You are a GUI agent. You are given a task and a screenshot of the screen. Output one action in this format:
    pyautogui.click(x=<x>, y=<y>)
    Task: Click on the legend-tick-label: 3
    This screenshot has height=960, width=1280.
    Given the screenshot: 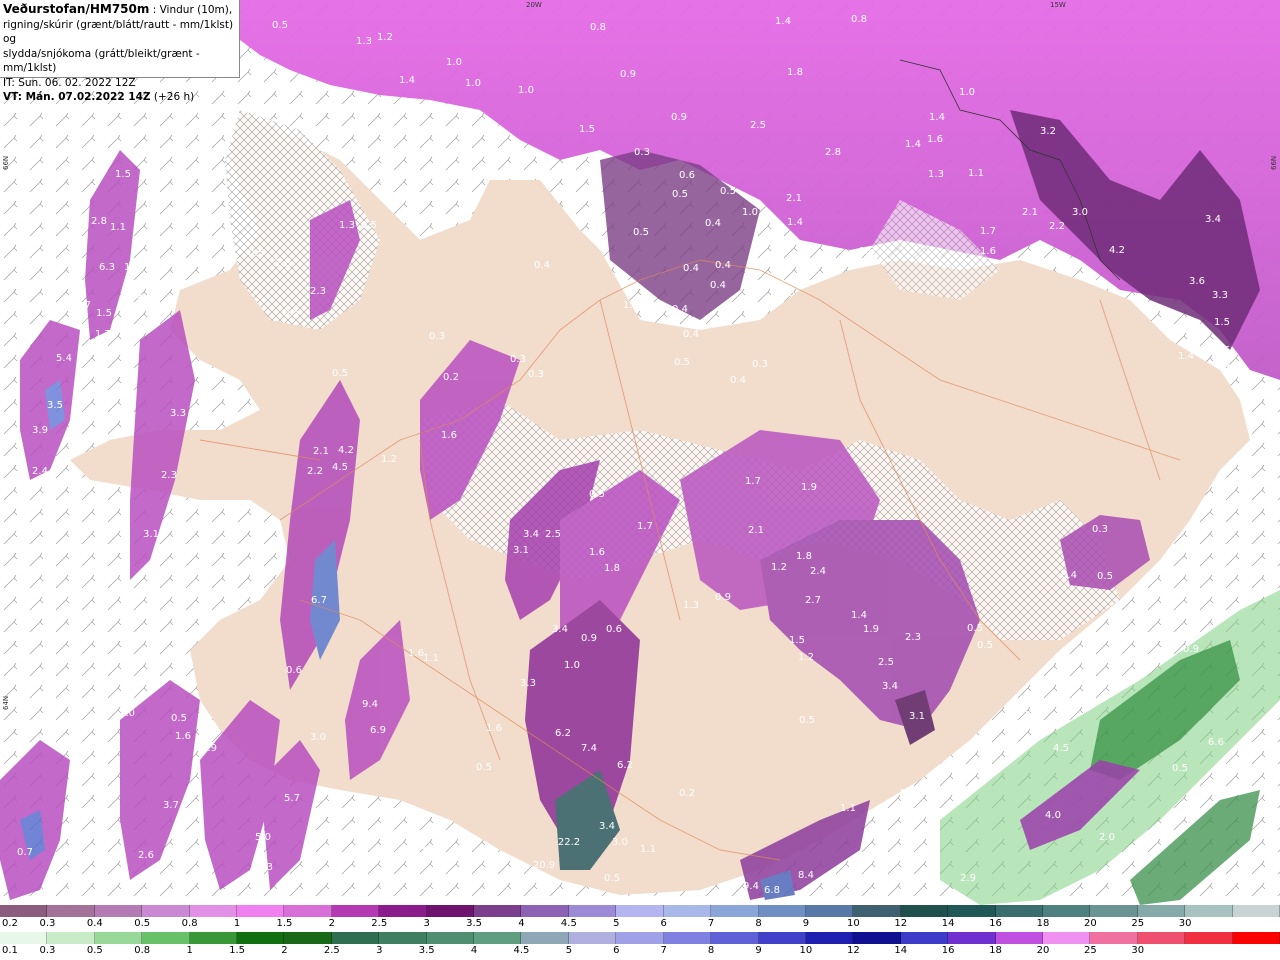 What is the action you would take?
    pyautogui.click(x=379, y=950)
    